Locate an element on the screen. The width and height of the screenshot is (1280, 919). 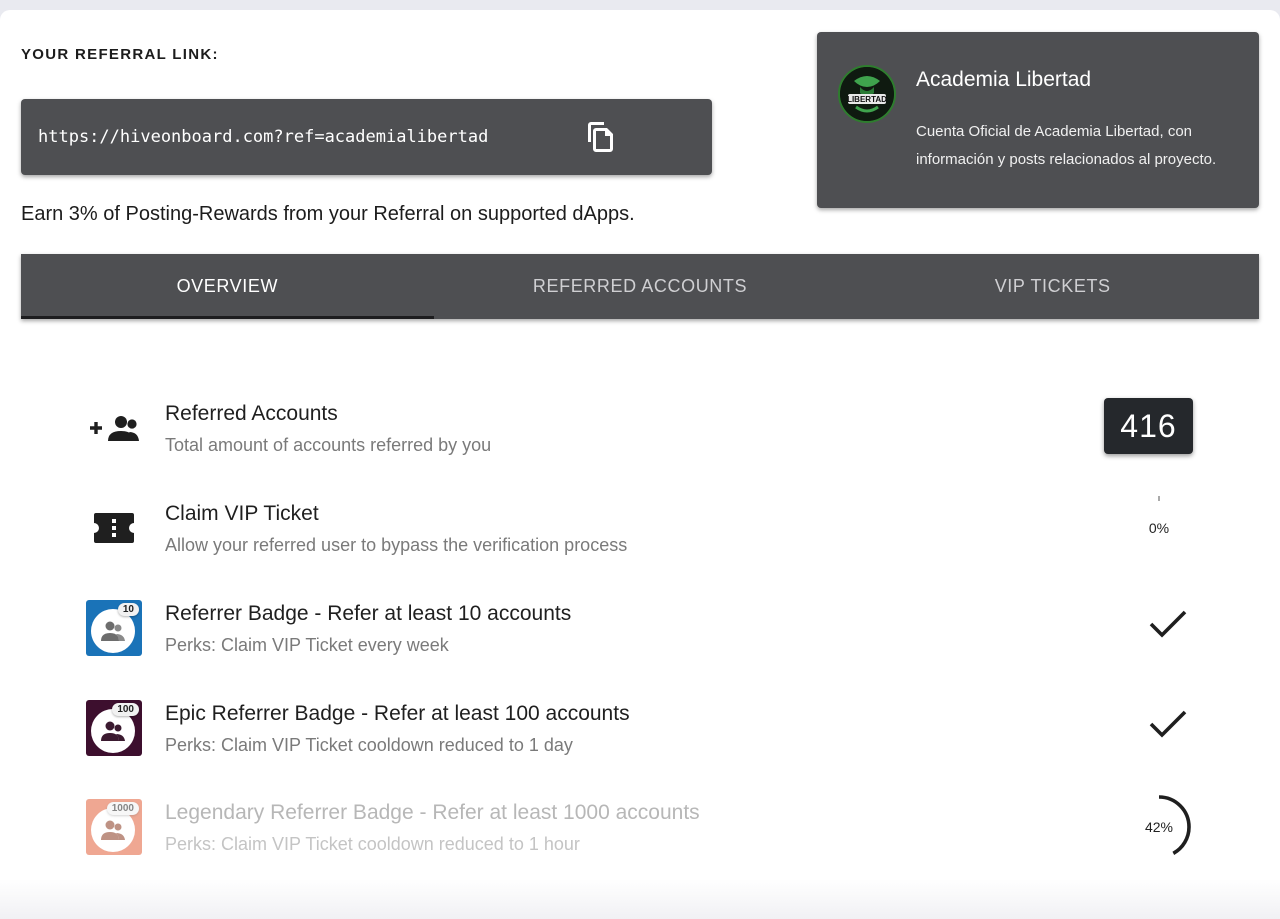
copy-link-button is located at coordinates (601, 137).